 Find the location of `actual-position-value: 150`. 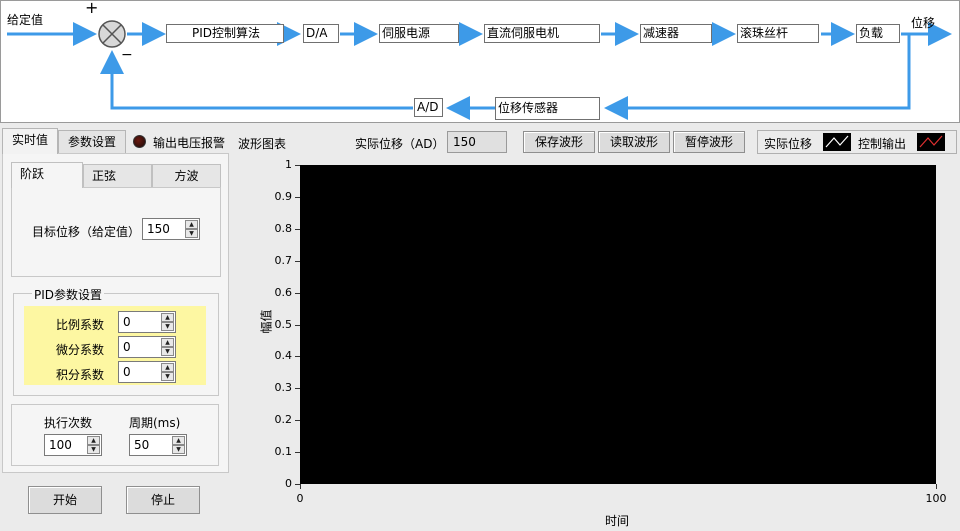

actual-position-value: 150 is located at coordinates (477, 142).